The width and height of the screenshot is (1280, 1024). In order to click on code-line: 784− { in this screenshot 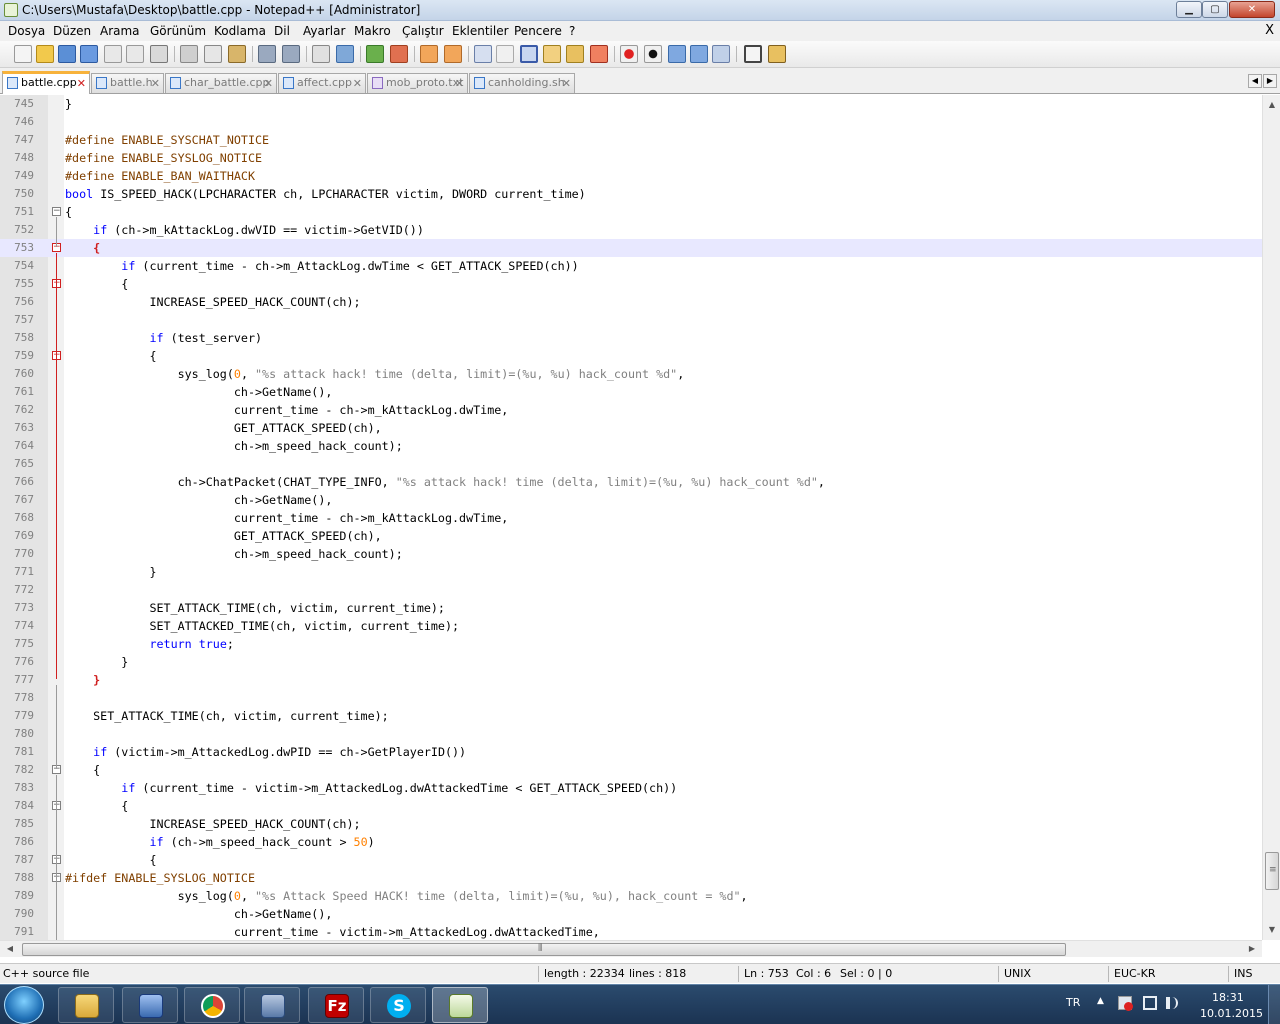, I will do `click(631, 806)`.